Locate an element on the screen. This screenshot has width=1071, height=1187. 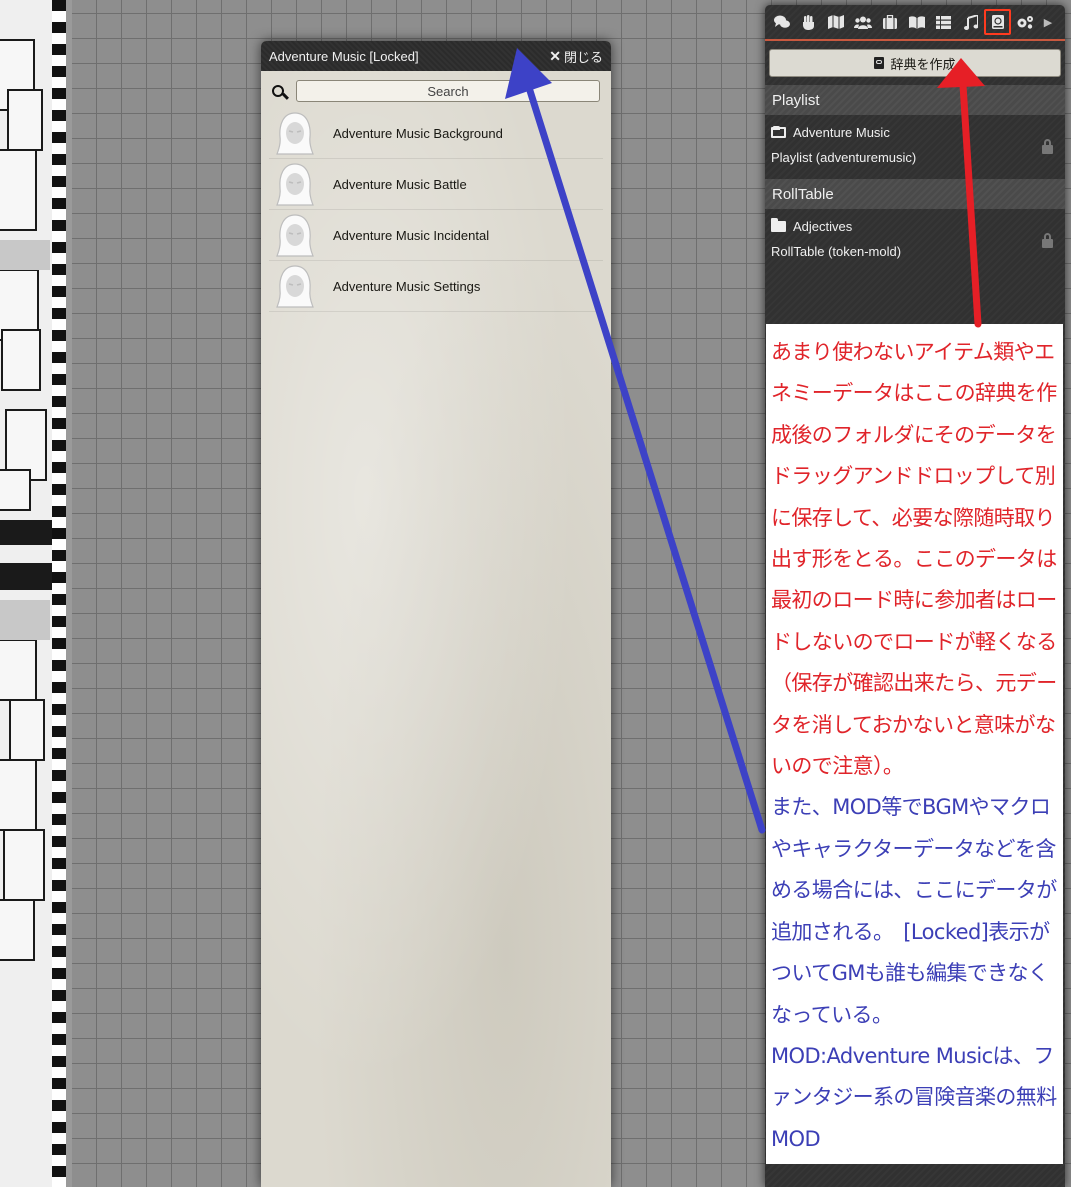
music-icon is located at coordinates (970, 22).